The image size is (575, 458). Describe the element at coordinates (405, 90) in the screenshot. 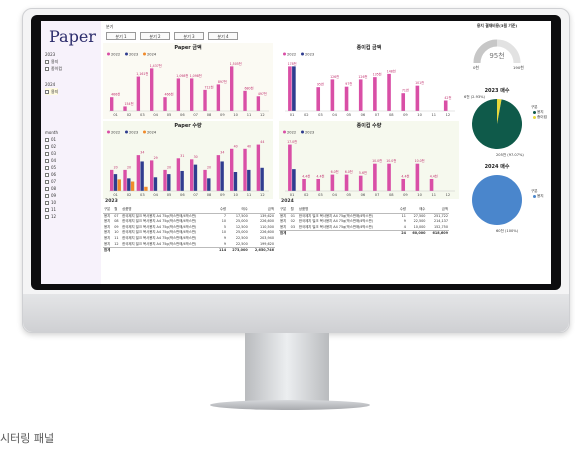

I see `data-label: 71천` at that location.